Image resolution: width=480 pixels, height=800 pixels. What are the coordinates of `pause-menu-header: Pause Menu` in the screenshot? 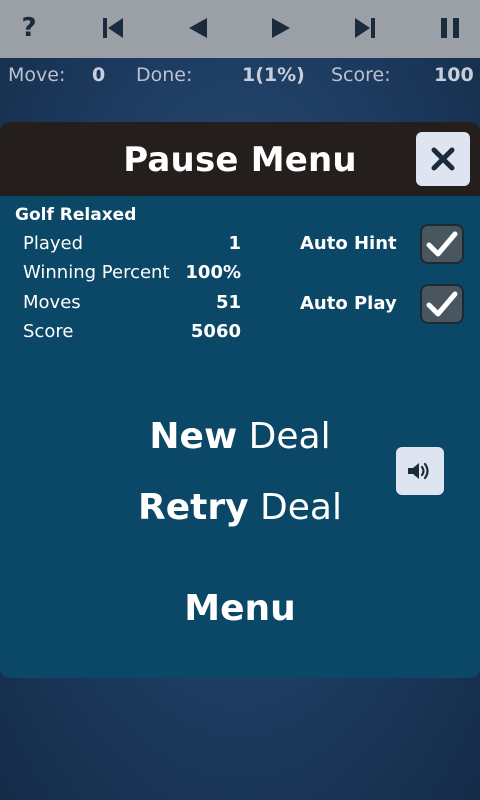 It's located at (240, 159).